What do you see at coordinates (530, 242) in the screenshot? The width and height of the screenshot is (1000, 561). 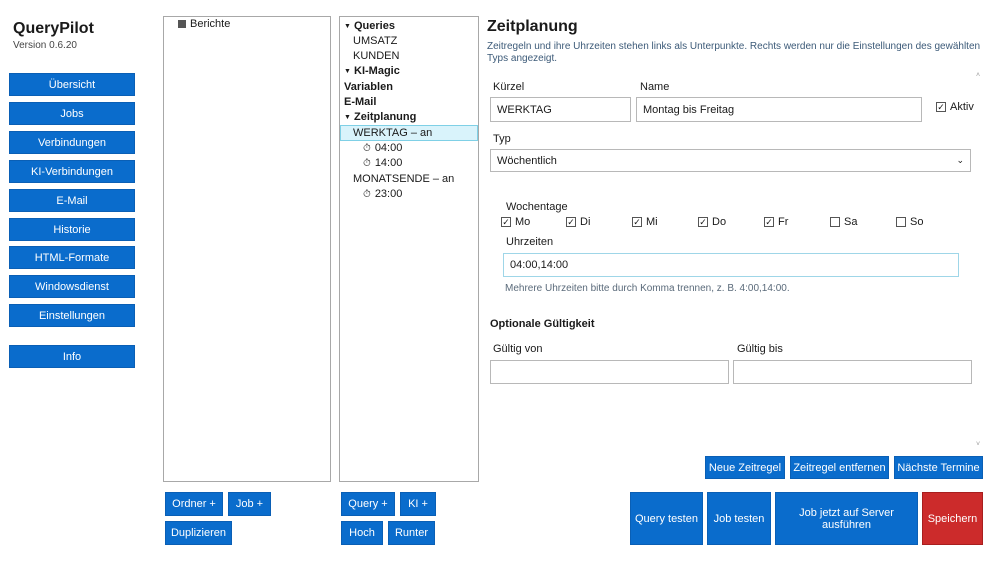 I see `uhrzeiten-label: Uhrzeiten` at bounding box center [530, 242].